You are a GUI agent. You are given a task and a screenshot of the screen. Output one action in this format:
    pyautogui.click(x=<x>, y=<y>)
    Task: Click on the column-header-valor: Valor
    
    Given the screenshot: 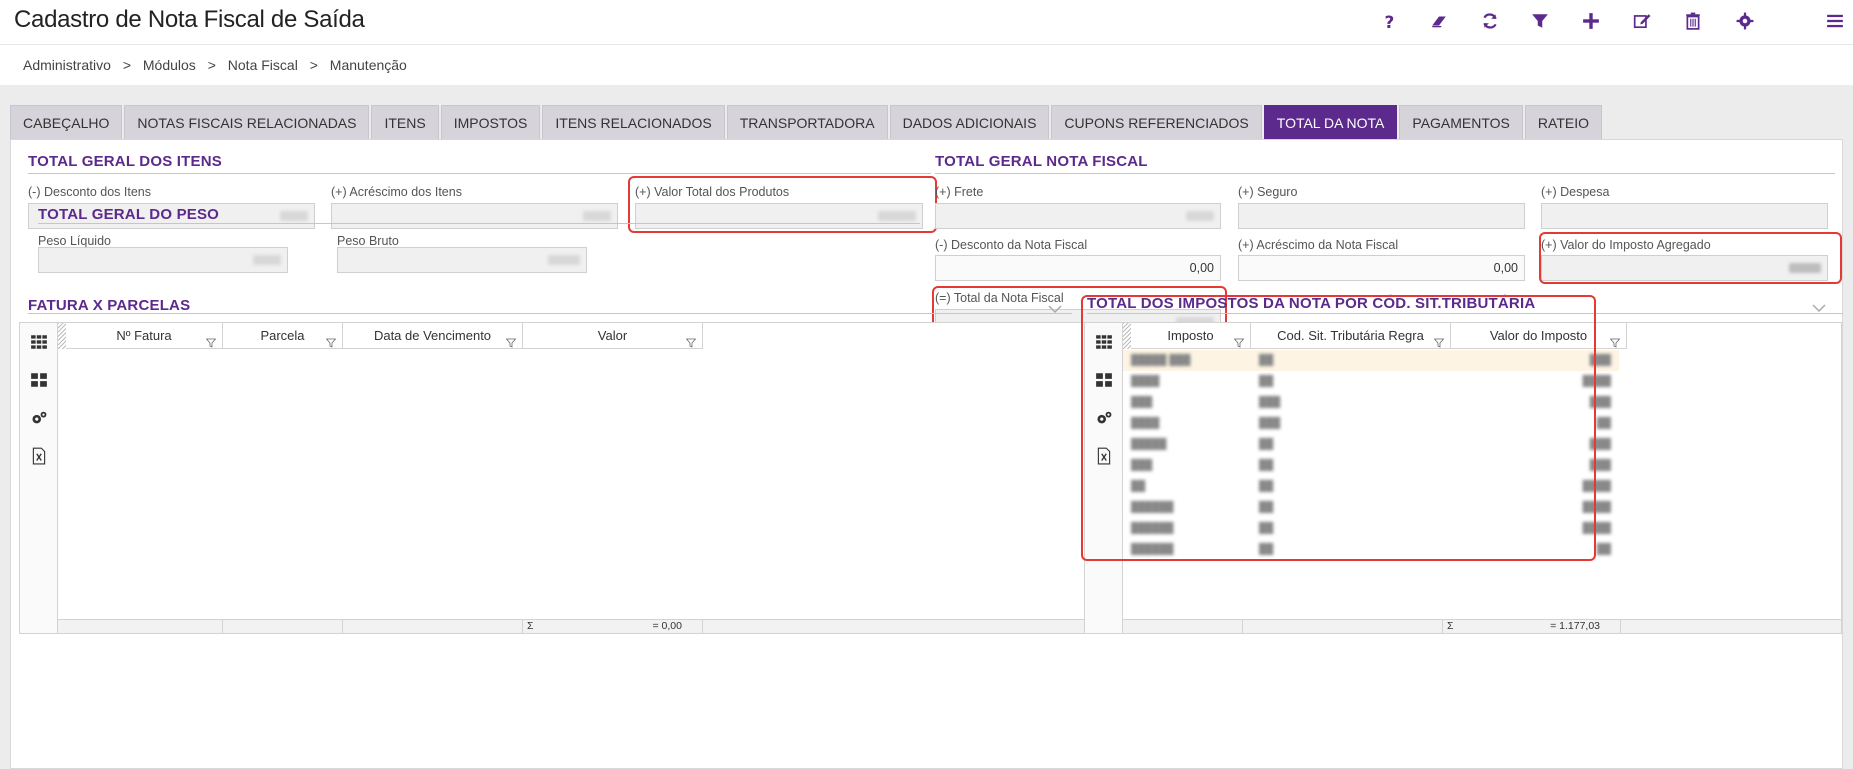 What is the action you would take?
    pyautogui.click(x=613, y=336)
    